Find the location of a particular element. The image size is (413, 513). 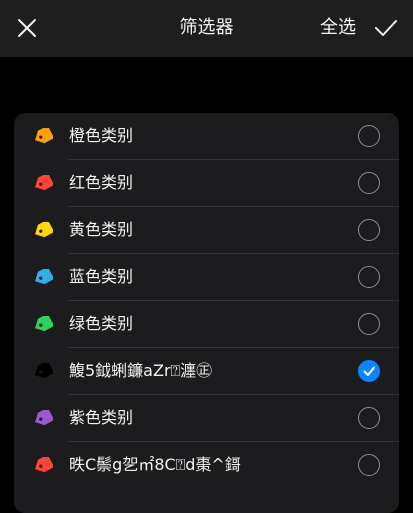

filter-label: 橙色类别 is located at coordinates (101, 135).